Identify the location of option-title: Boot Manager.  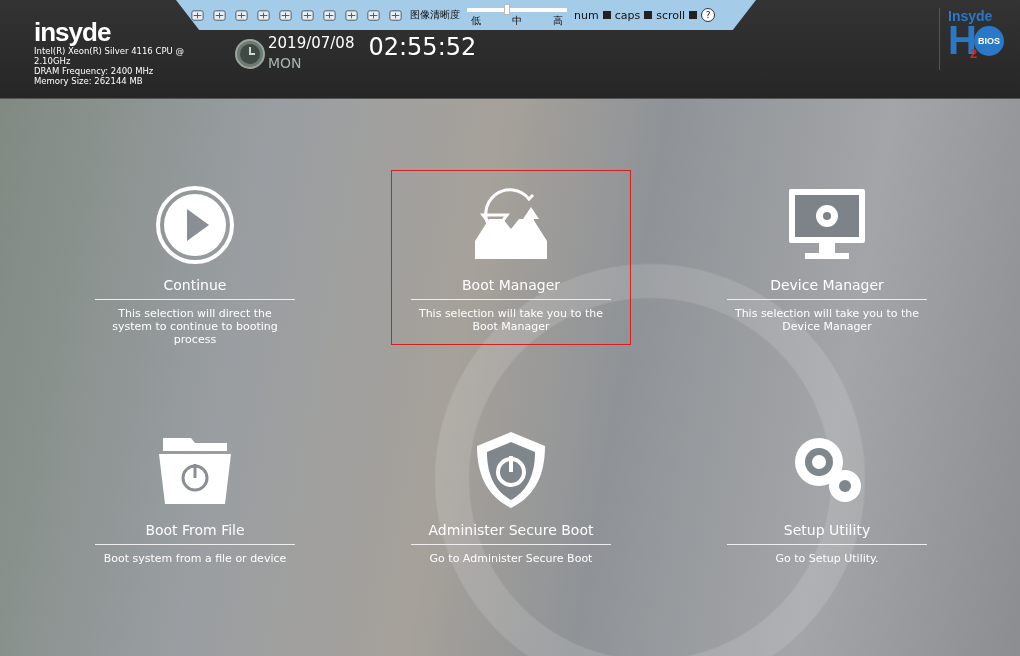
(511, 288).